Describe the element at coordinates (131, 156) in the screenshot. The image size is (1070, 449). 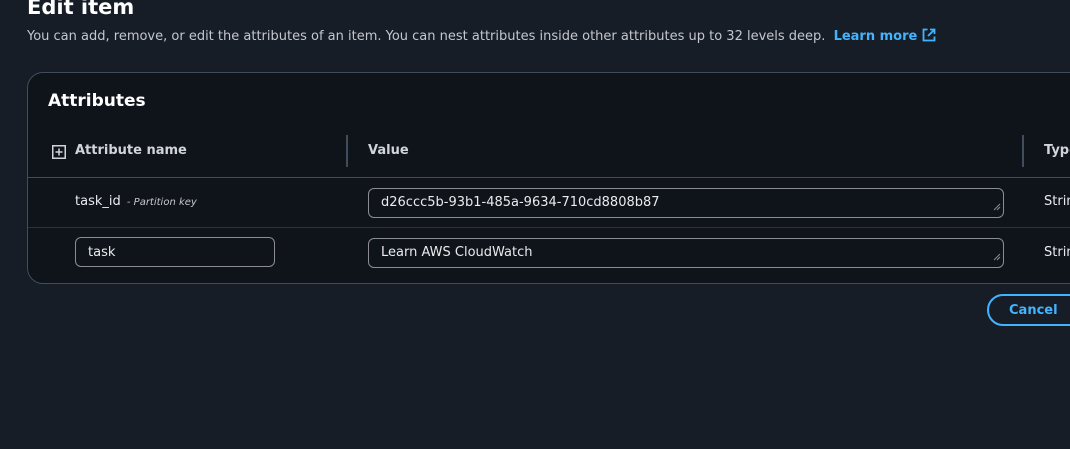
I see `column-header-attribute-name: Attribute name` at that location.